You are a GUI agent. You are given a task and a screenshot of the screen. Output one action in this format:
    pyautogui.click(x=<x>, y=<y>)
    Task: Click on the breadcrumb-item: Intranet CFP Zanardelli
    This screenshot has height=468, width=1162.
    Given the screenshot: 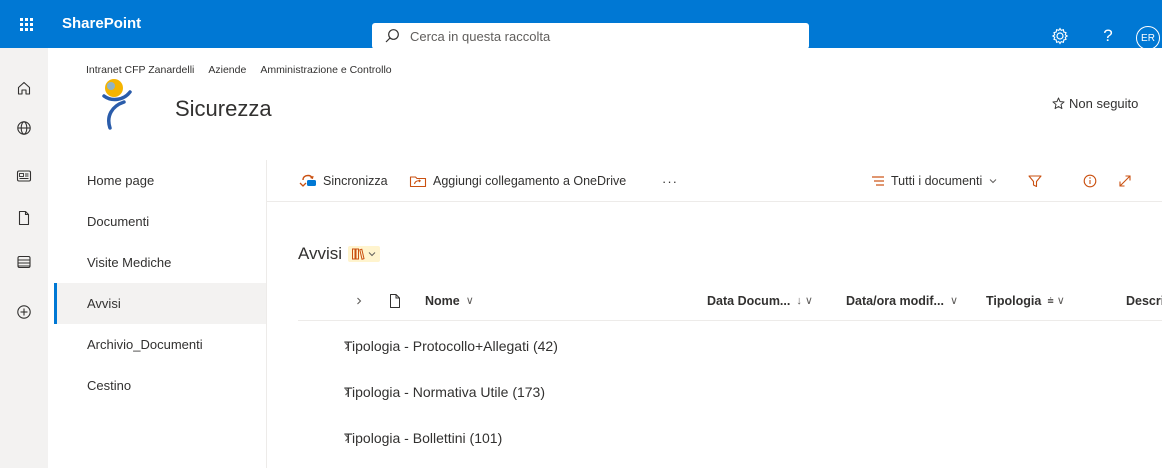 What is the action you would take?
    pyautogui.click(x=140, y=70)
    